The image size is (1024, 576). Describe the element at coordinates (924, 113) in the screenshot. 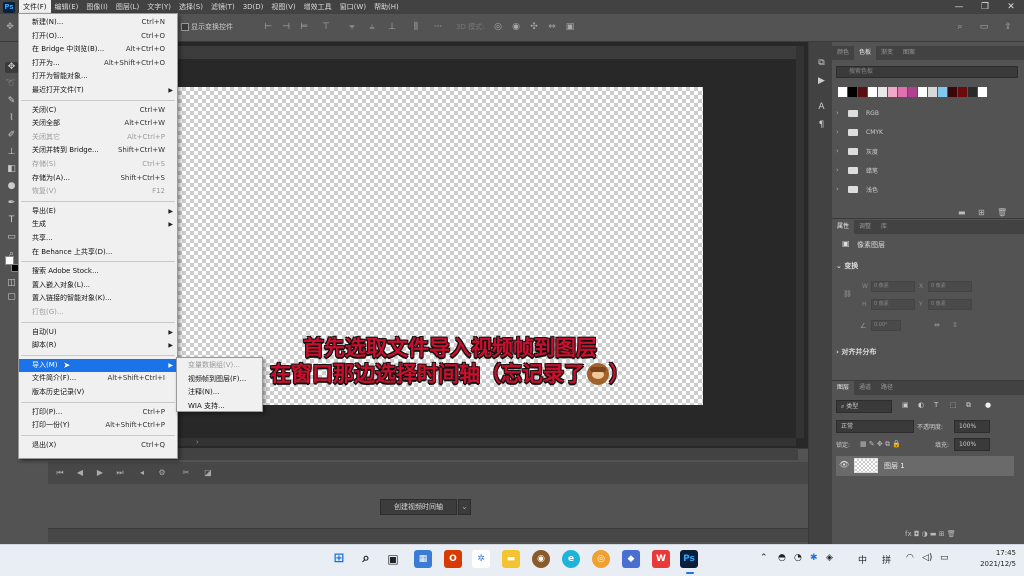

I see `swatch-group-rgb: › RGB` at that location.